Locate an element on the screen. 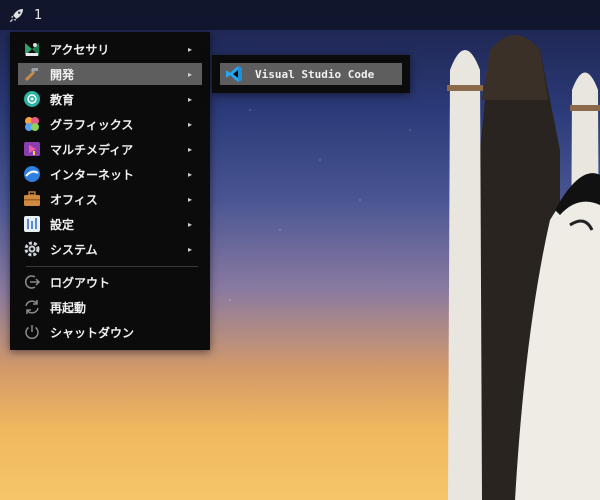 This screenshot has height=500, width=600. submenu-item-vscode: Visual Studio Code is located at coordinates (311, 74).